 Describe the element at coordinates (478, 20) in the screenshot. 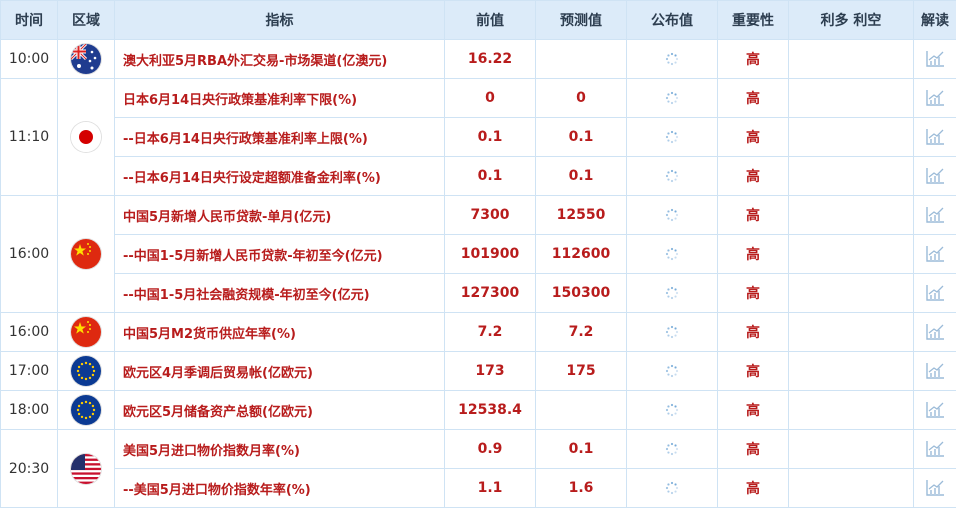

I see `header-row: 时间 区域 指标 前值 预测值 公布值 重要性 利多 利空 解读` at that location.